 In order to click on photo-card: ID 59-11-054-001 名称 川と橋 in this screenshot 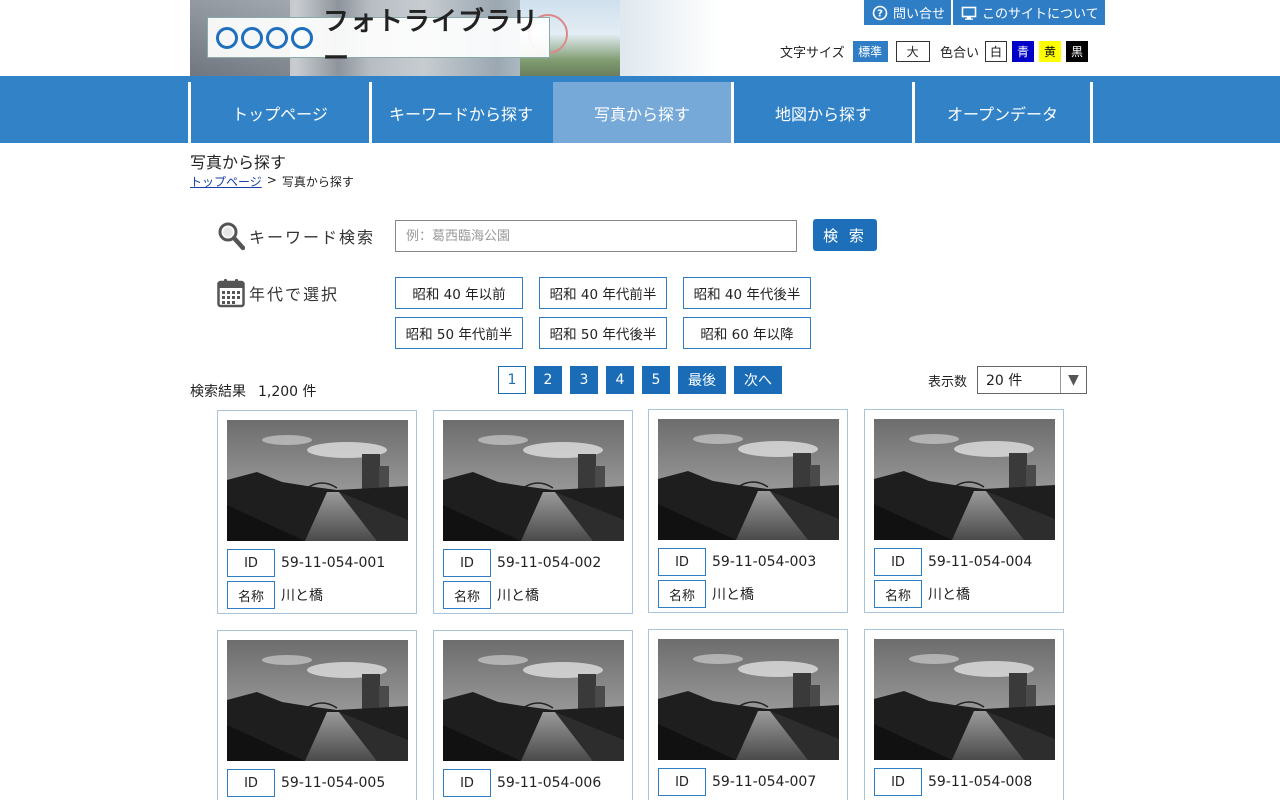, I will do `click(317, 512)`.